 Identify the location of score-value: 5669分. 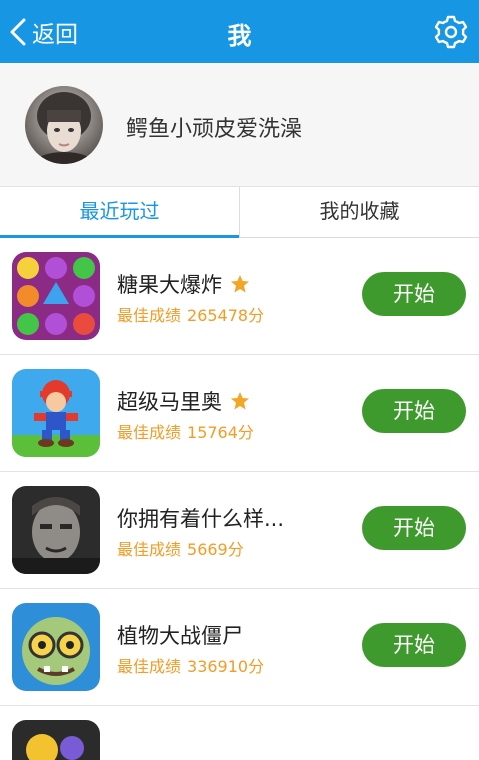
(215, 549).